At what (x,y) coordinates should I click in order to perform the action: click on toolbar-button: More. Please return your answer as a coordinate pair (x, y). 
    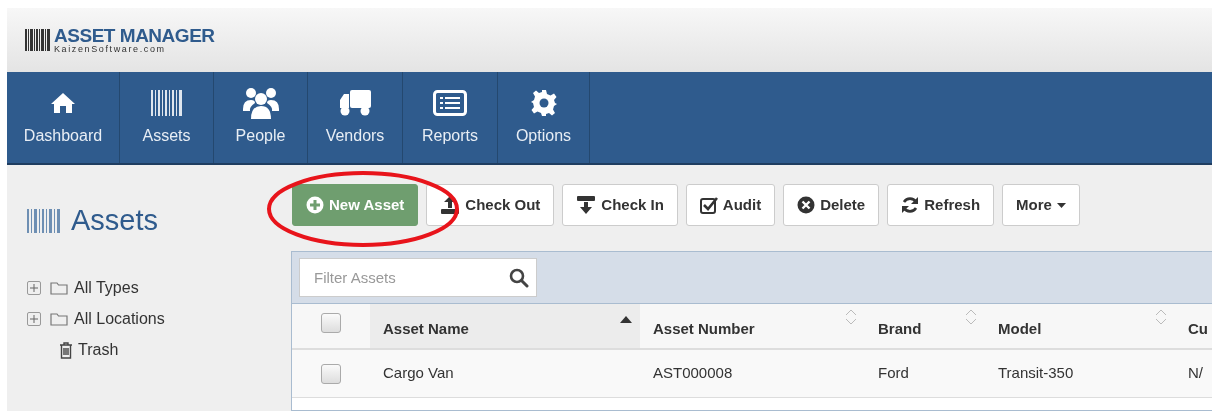
    Looking at the image, I should click on (1041, 205).